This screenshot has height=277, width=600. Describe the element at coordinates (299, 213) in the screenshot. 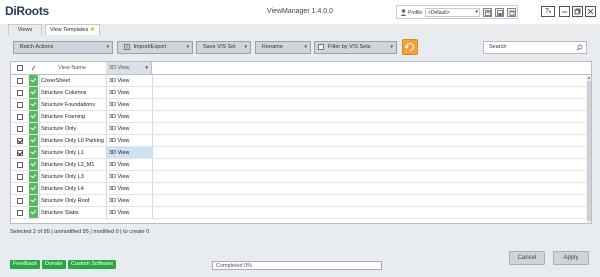

I see `table-row: Structure Slabs 3D View` at that location.